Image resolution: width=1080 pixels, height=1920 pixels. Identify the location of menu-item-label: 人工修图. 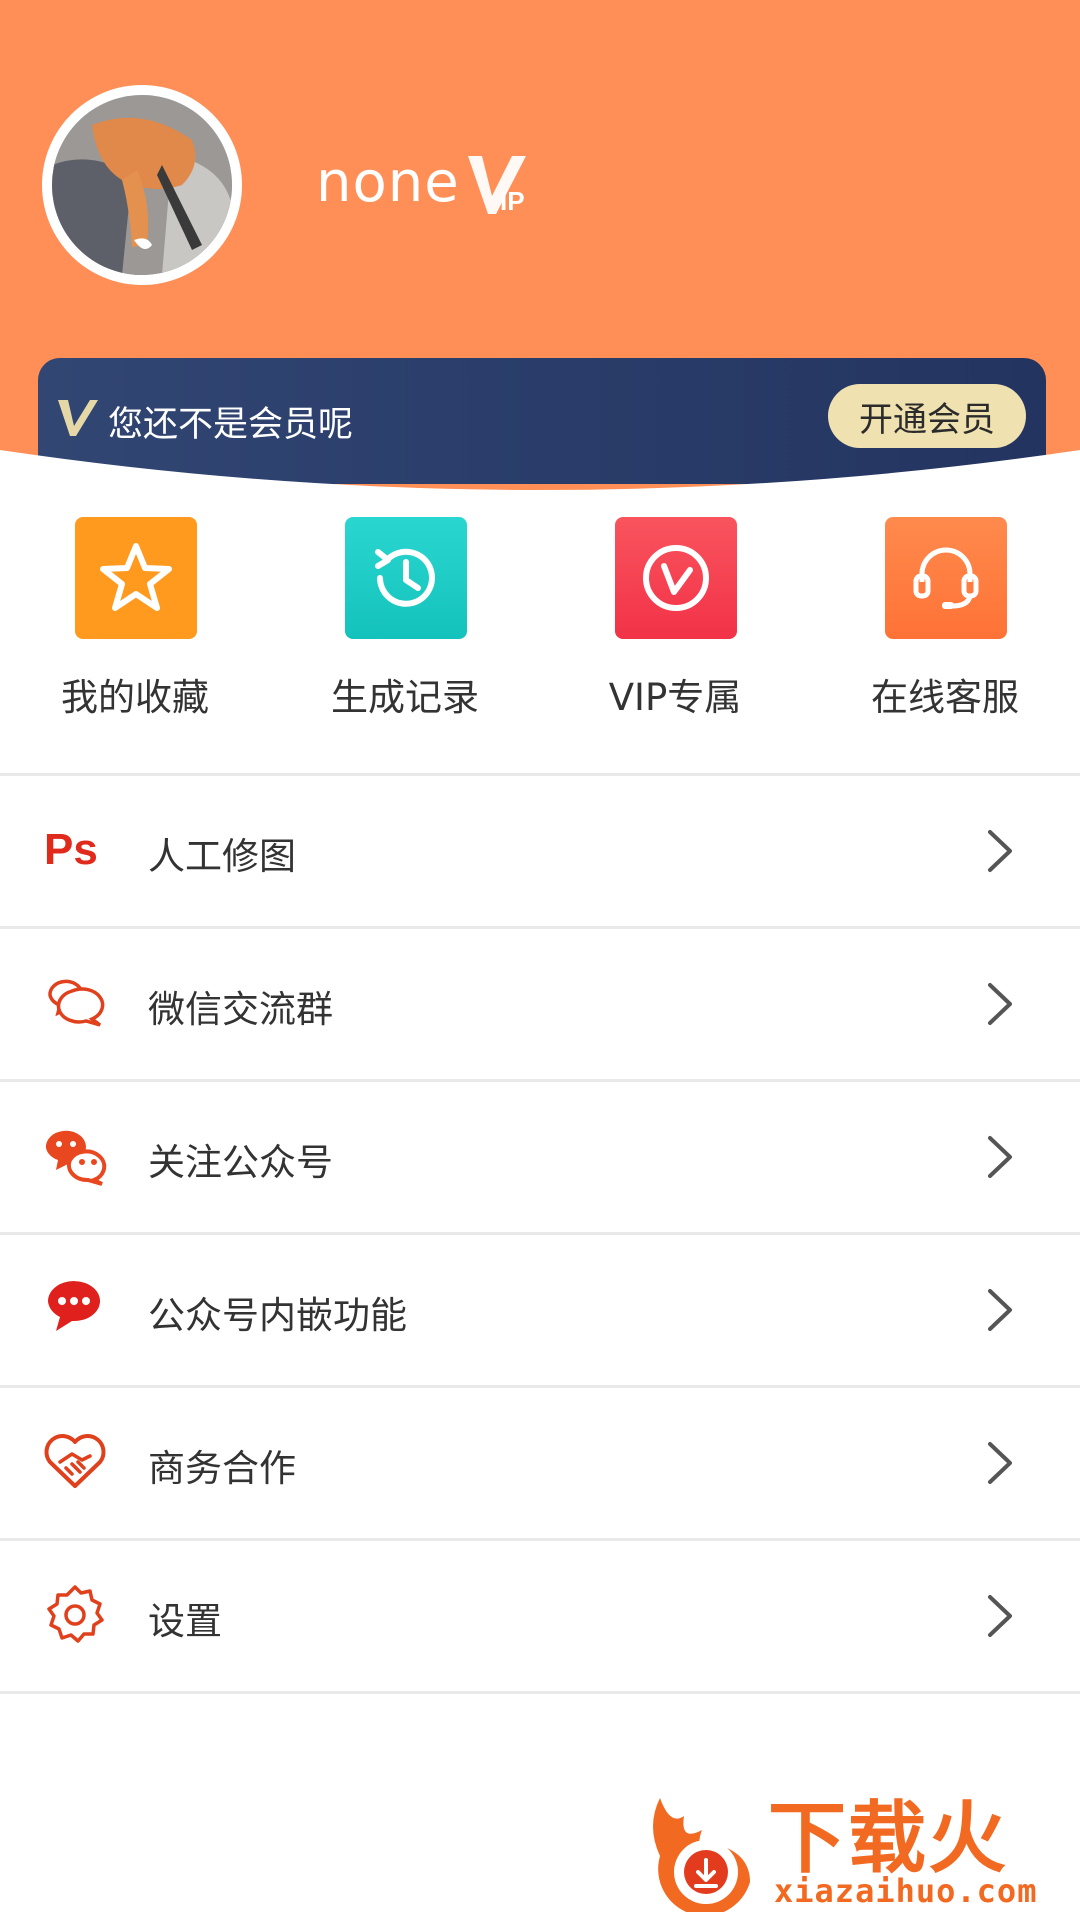
(222, 856).